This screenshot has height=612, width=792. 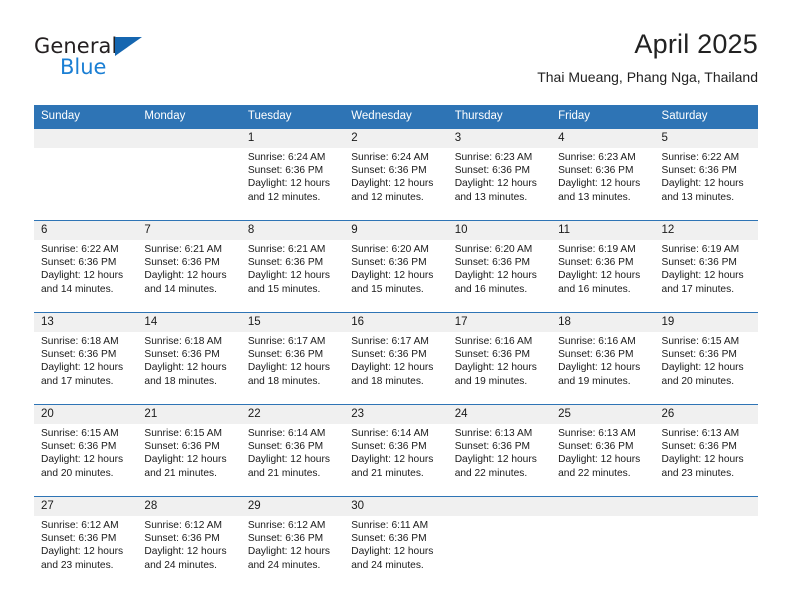 What do you see at coordinates (77, 381) in the screenshot?
I see `daylight-text-line2: and 17 minutes.` at bounding box center [77, 381].